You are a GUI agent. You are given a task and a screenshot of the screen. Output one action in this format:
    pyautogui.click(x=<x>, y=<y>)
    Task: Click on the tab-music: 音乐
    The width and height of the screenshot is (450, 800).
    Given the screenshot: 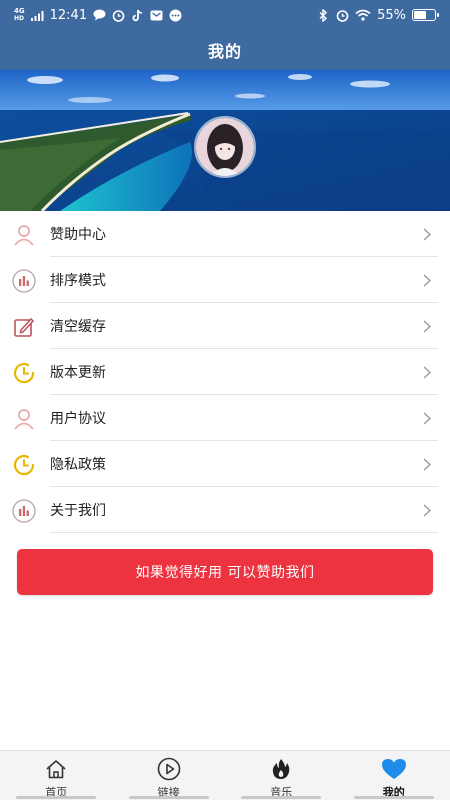 What is the action you would take?
    pyautogui.click(x=281, y=775)
    